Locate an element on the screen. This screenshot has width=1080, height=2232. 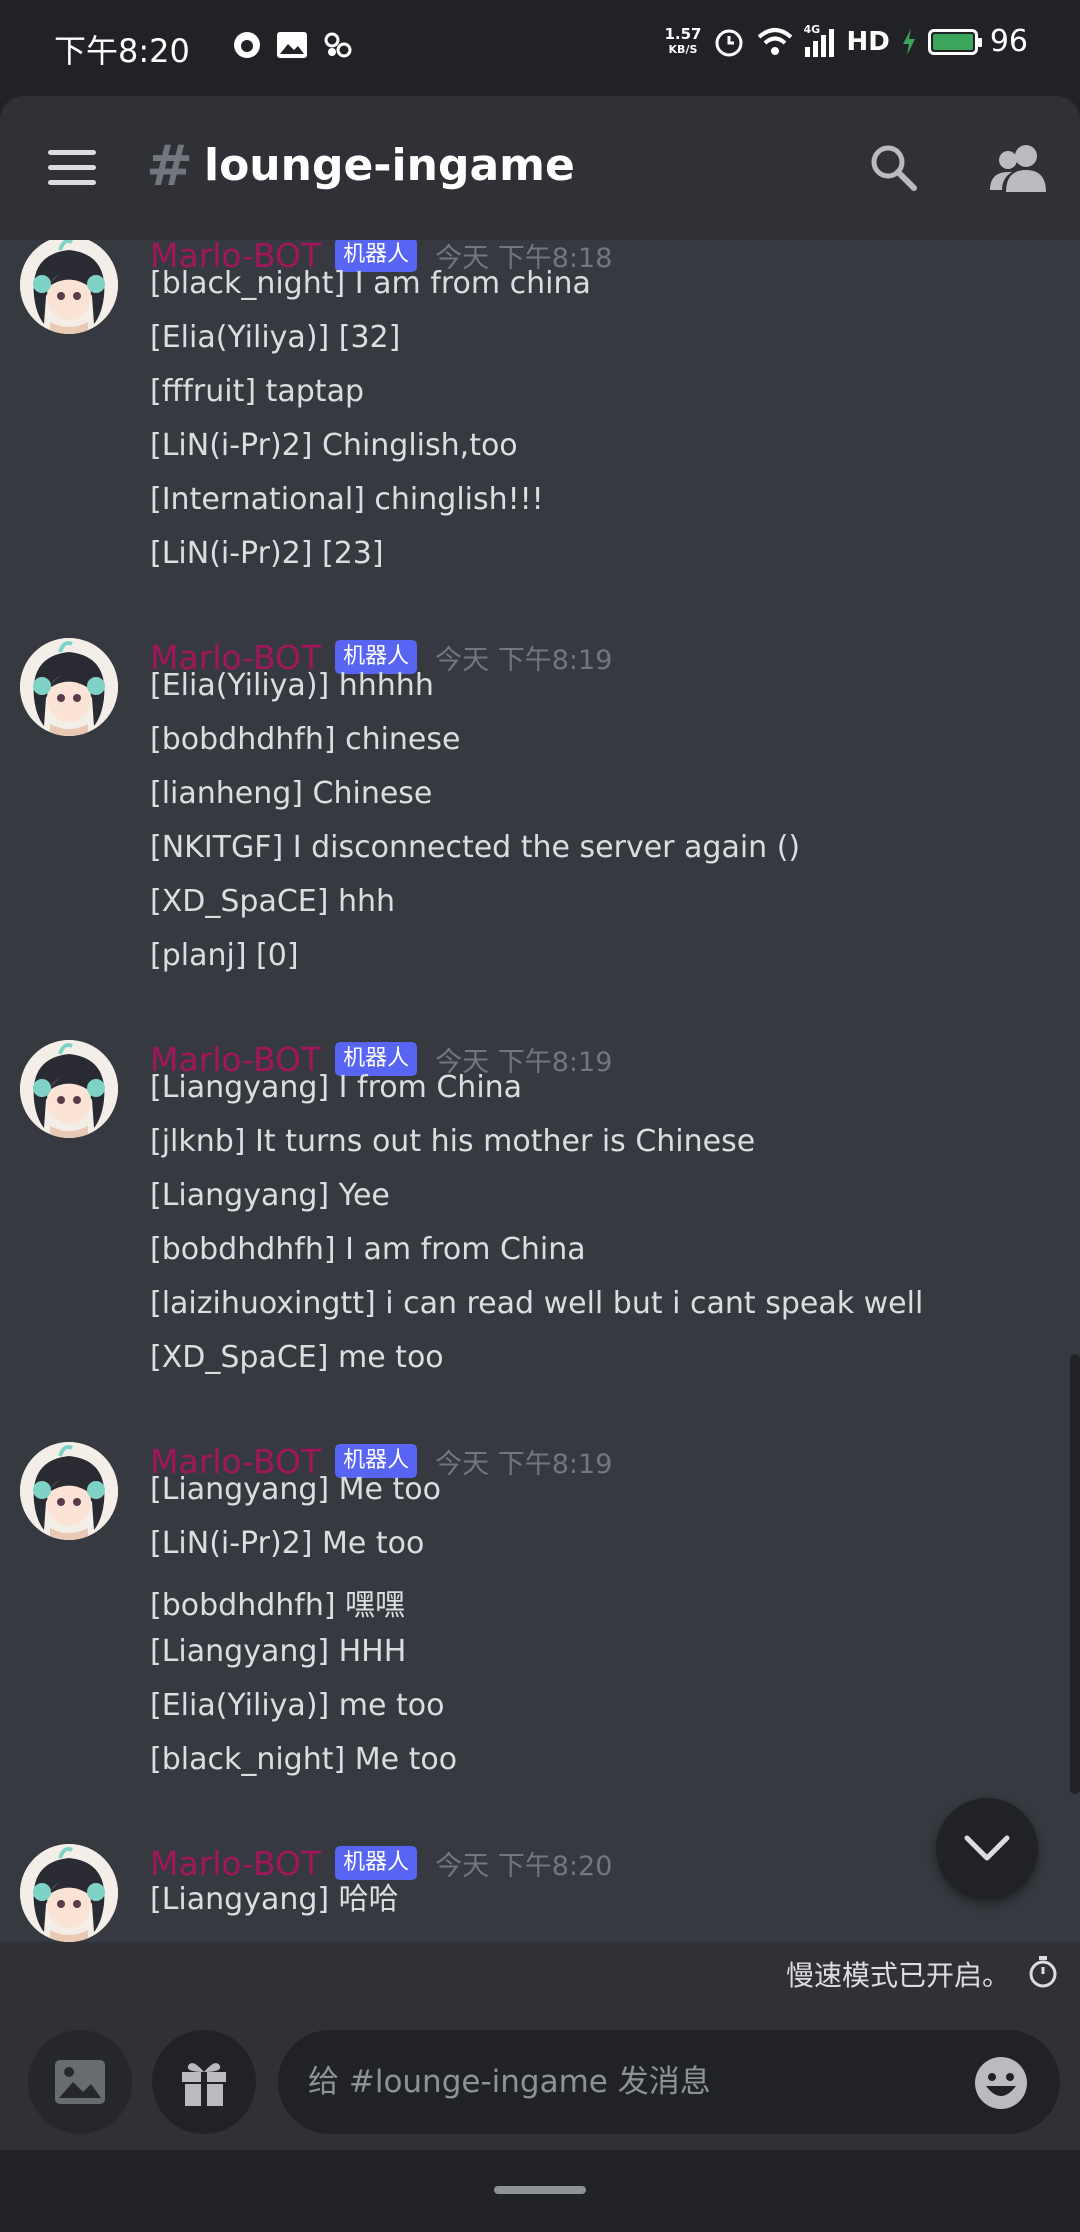
message-text: [LiN(i-Pr)2] Me too is located at coordinates (287, 1543).